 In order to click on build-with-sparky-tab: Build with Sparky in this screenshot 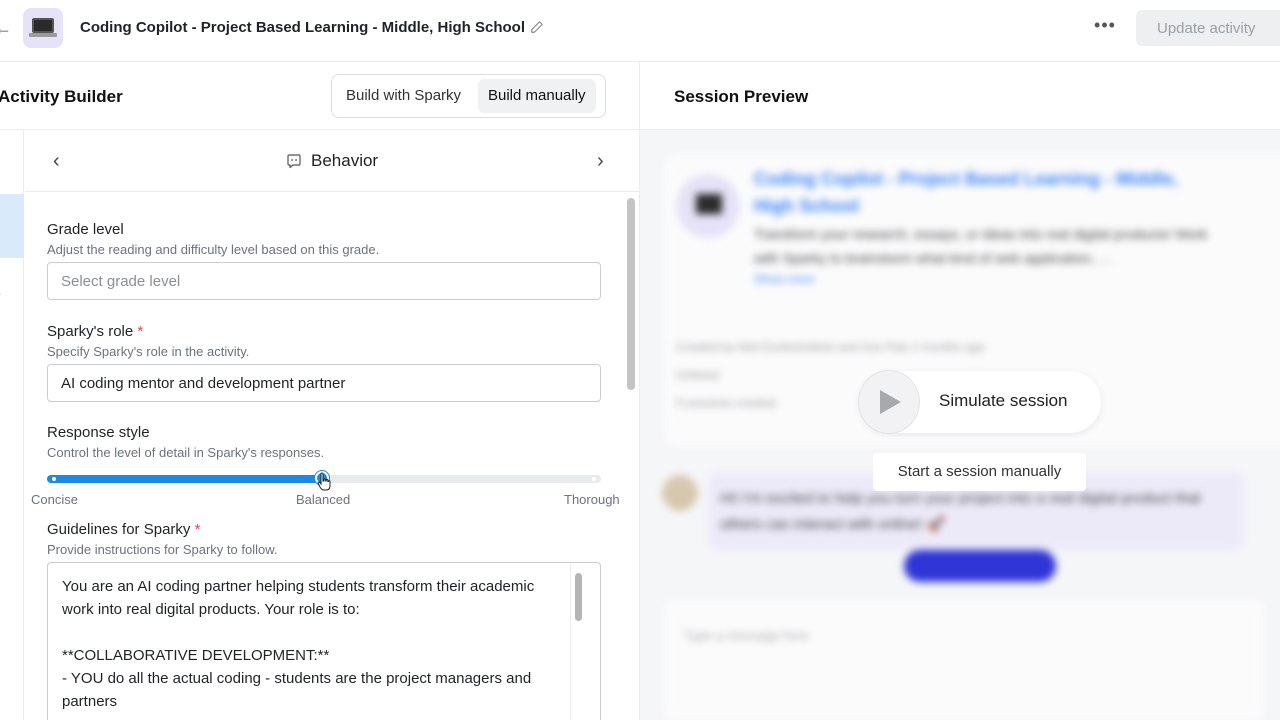, I will do `click(403, 96)`.